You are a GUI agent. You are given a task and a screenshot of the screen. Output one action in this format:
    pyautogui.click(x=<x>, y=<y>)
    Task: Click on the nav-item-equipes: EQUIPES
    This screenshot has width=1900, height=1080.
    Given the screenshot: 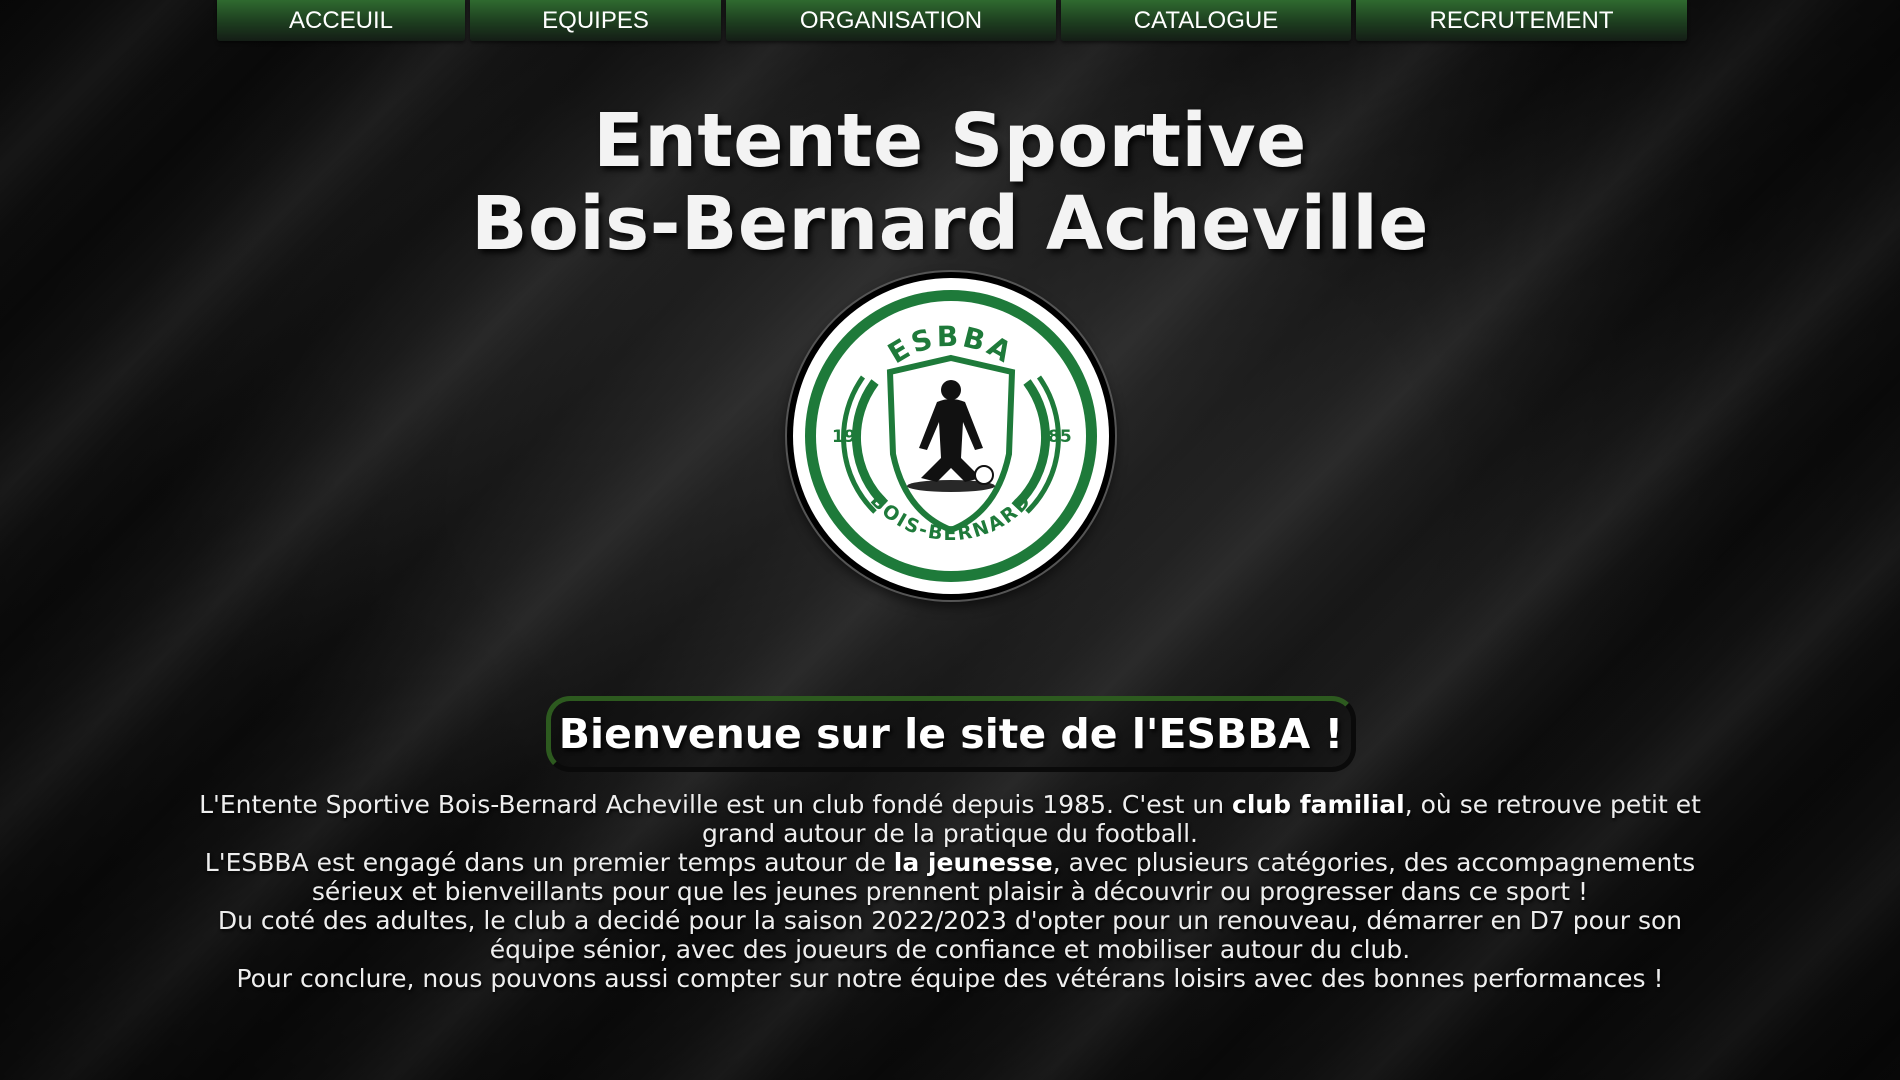 What is the action you would take?
    pyautogui.click(x=595, y=20)
    